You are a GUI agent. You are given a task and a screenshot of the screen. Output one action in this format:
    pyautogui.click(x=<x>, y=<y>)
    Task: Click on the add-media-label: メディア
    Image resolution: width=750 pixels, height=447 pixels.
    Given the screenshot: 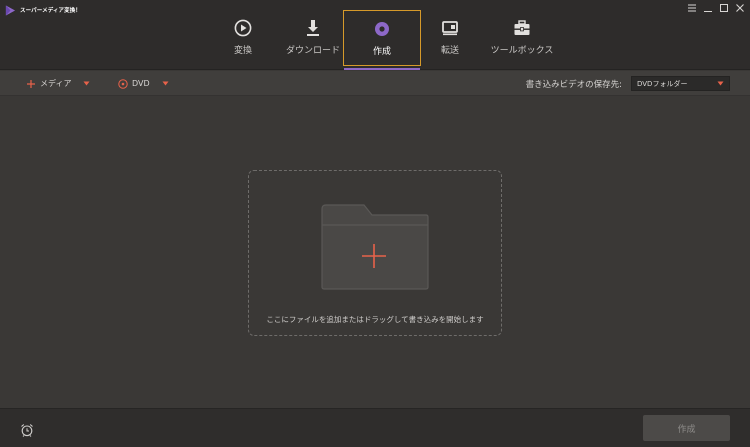 What is the action you would take?
    pyautogui.click(x=56, y=83)
    